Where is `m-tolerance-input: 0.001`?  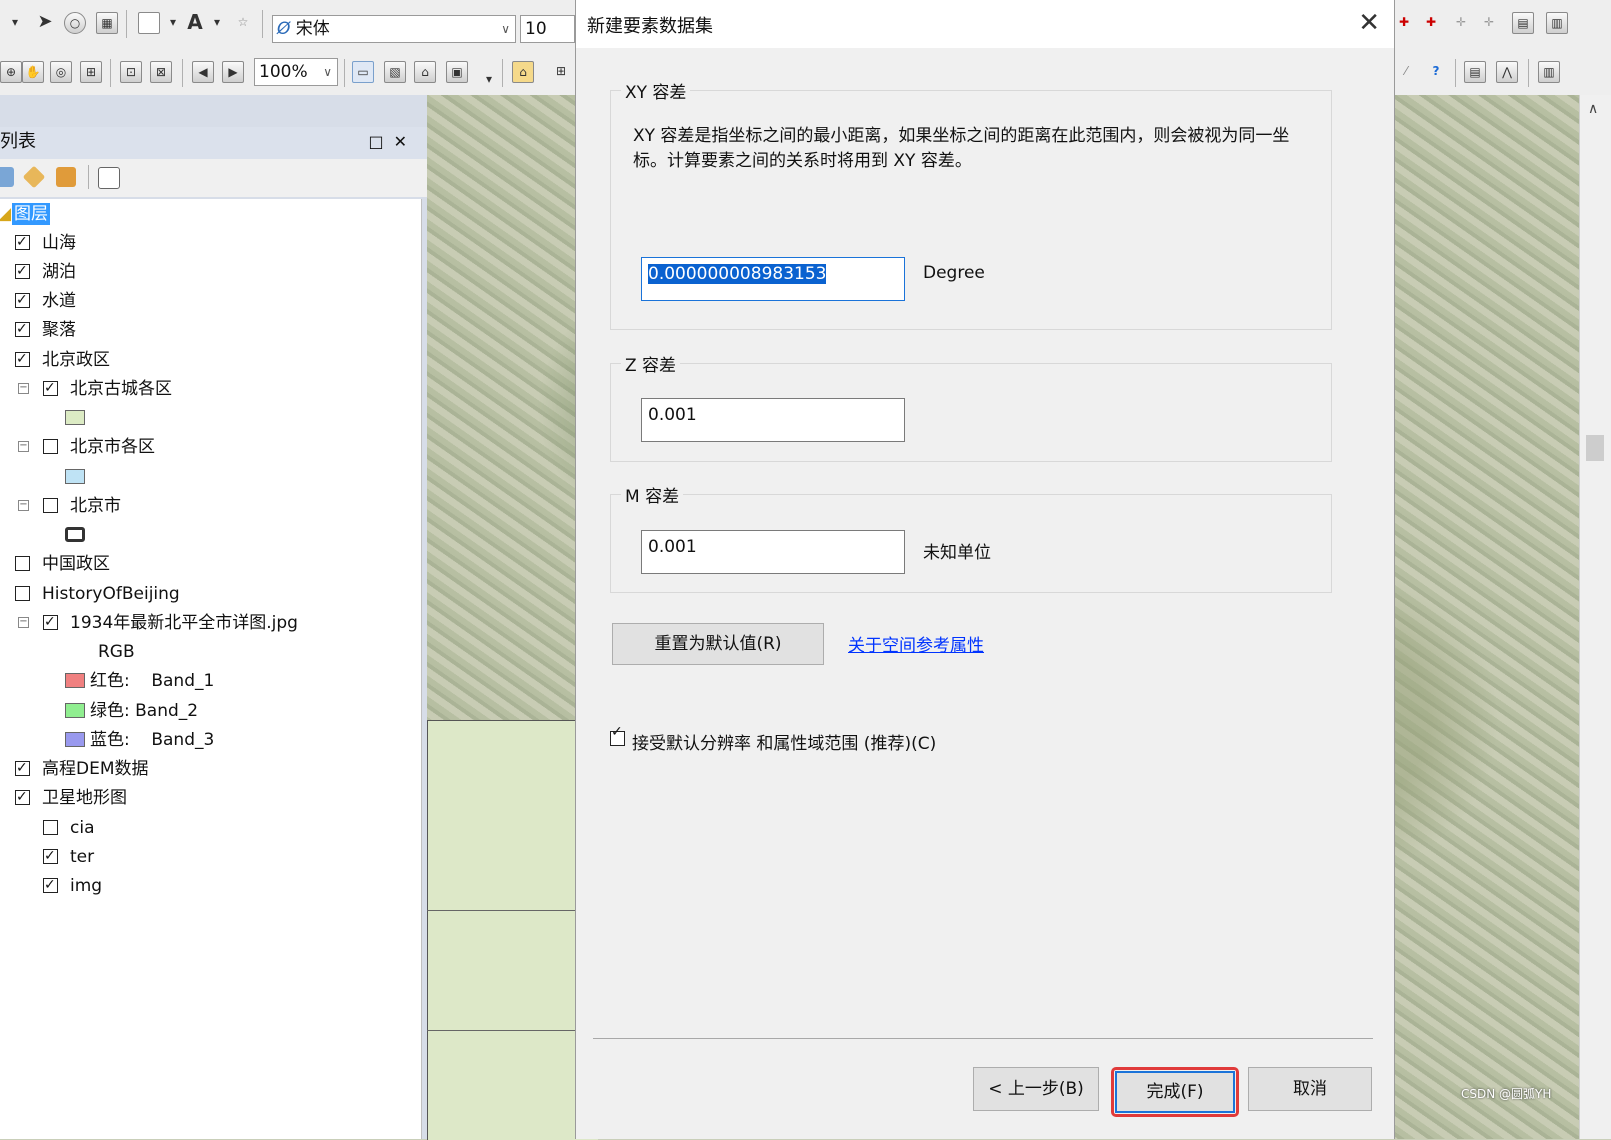
m-tolerance-input: 0.001 is located at coordinates (773, 552).